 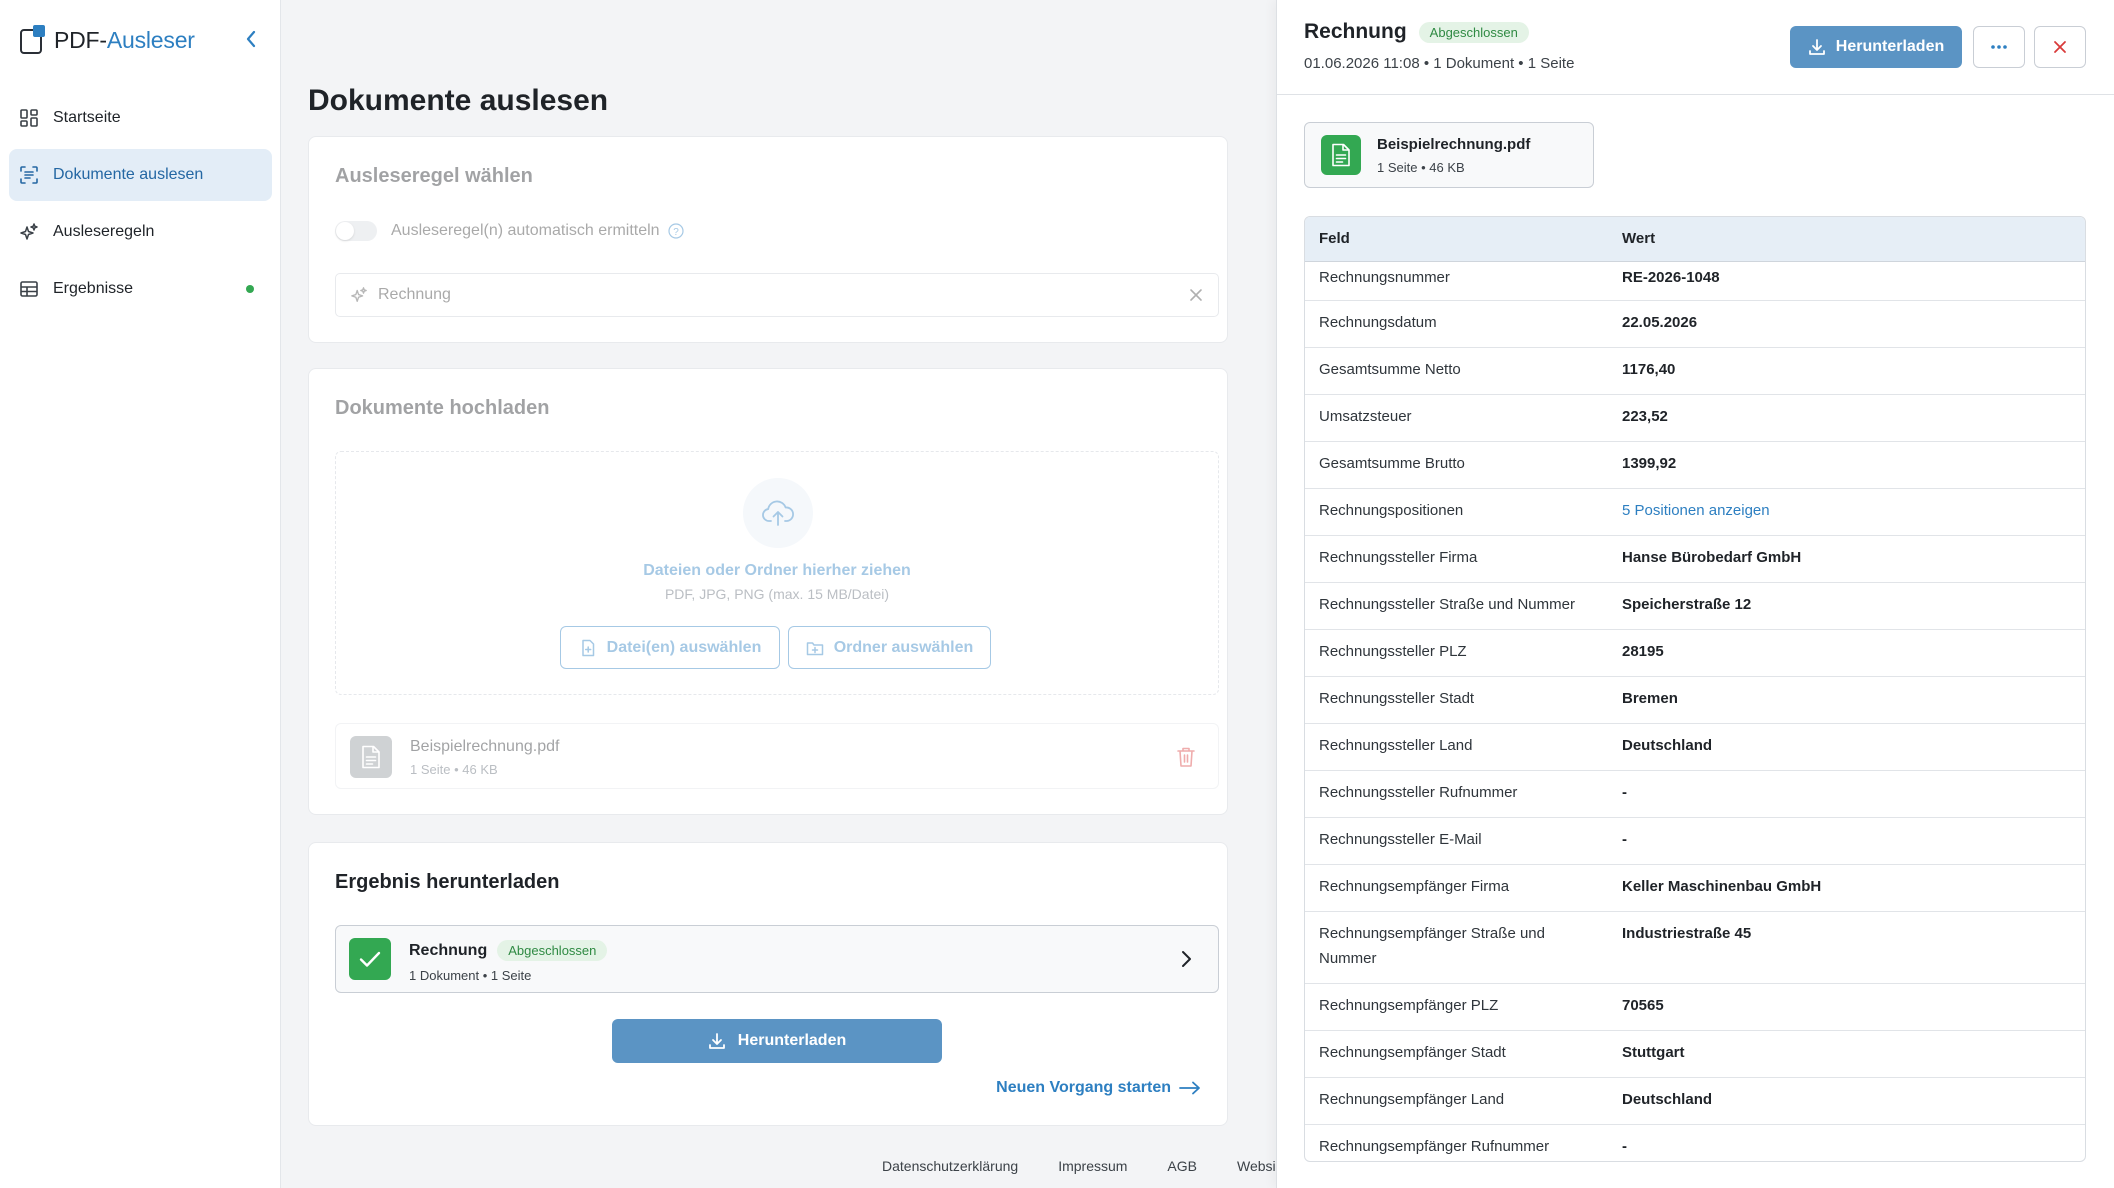 I want to click on table-row: Umsatzsteuer 223,52, so click(x=1695, y=418).